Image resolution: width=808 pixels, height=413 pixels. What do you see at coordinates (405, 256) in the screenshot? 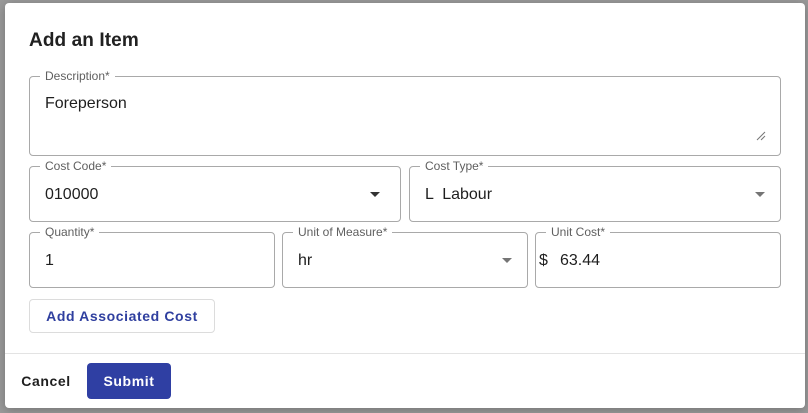
I see `unit-of-measure-select: Unit of Measure* hr` at bounding box center [405, 256].